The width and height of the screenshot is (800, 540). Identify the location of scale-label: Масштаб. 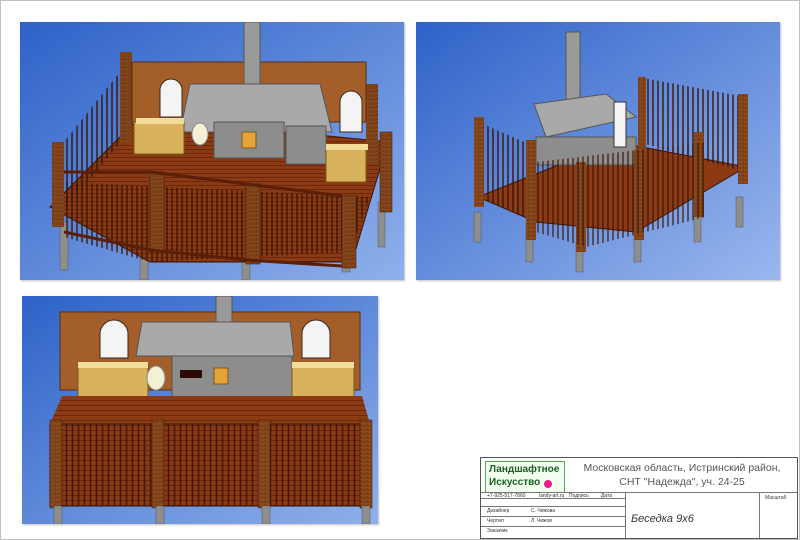
(776, 498).